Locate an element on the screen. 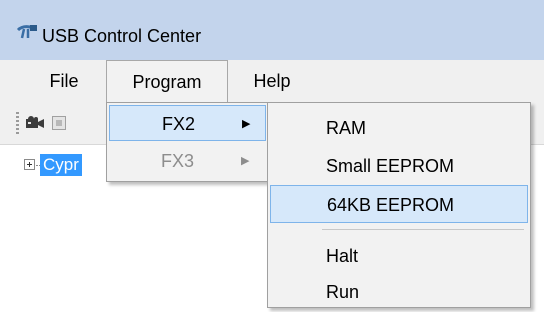 The image size is (544, 312). menu-item-fx2-label: FX2 is located at coordinates (179, 124).